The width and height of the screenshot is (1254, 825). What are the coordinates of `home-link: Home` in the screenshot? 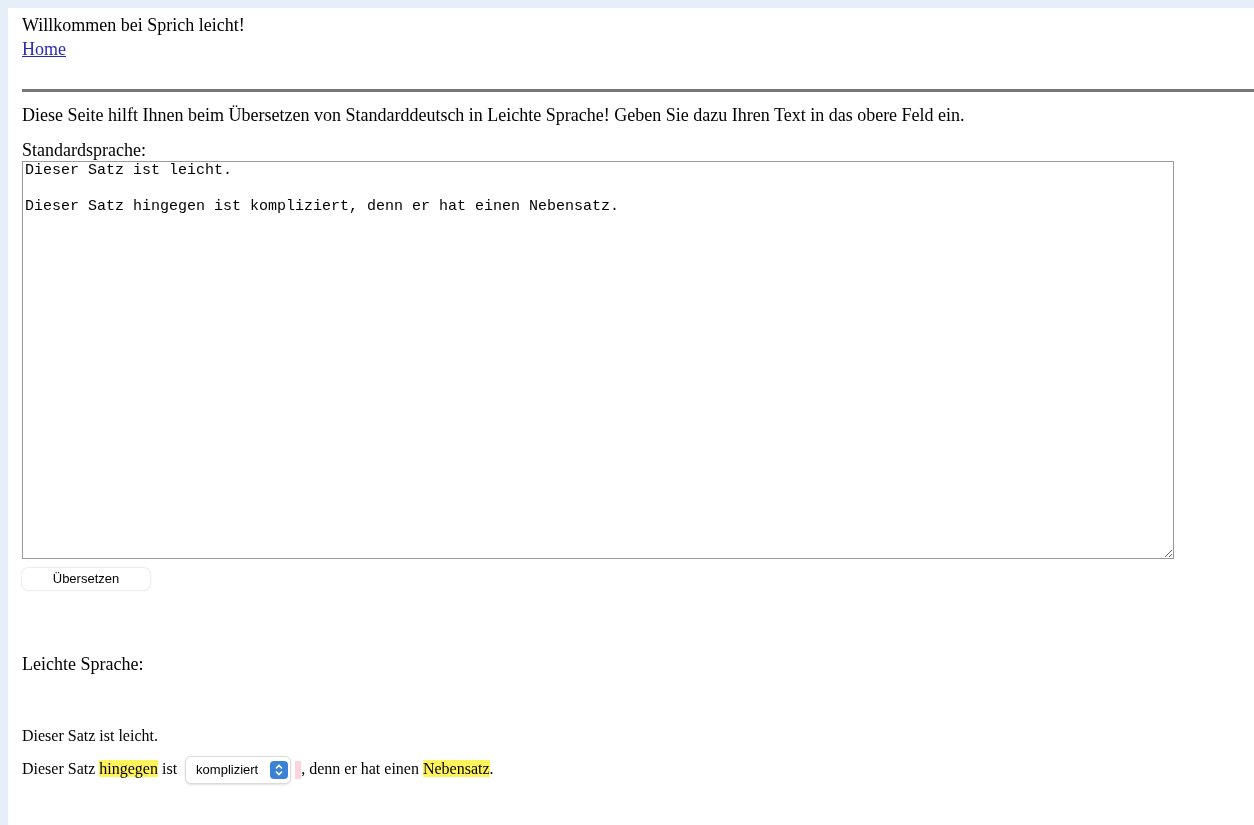 It's located at (44, 49).